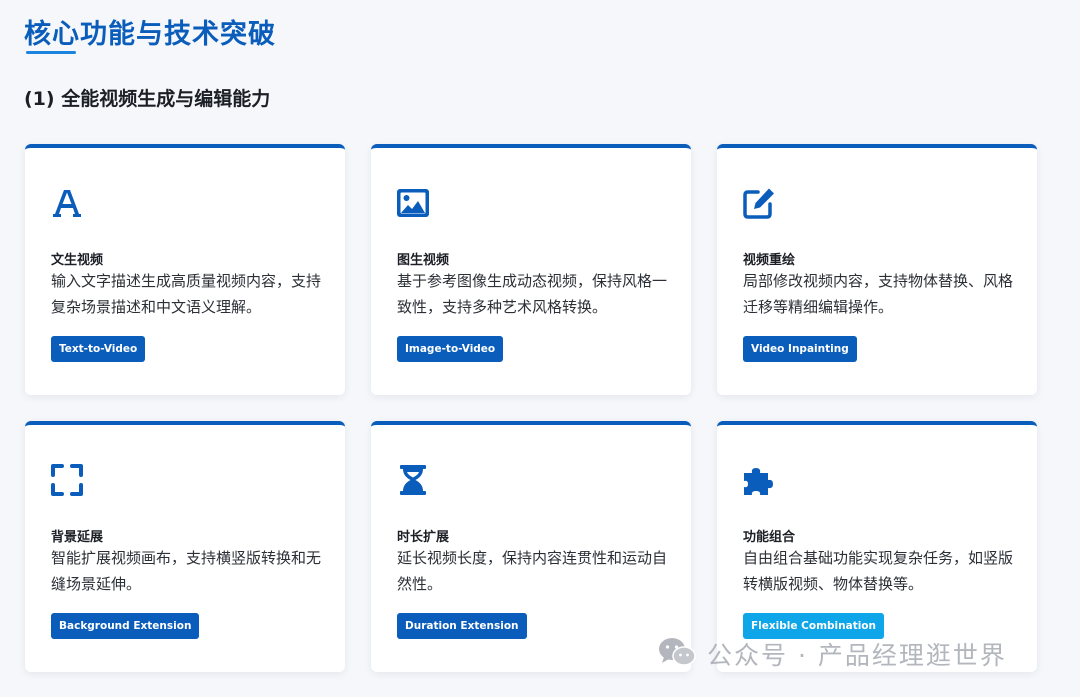  What do you see at coordinates (450, 349) in the screenshot?
I see `feature-tag: Image-to-Video` at bounding box center [450, 349].